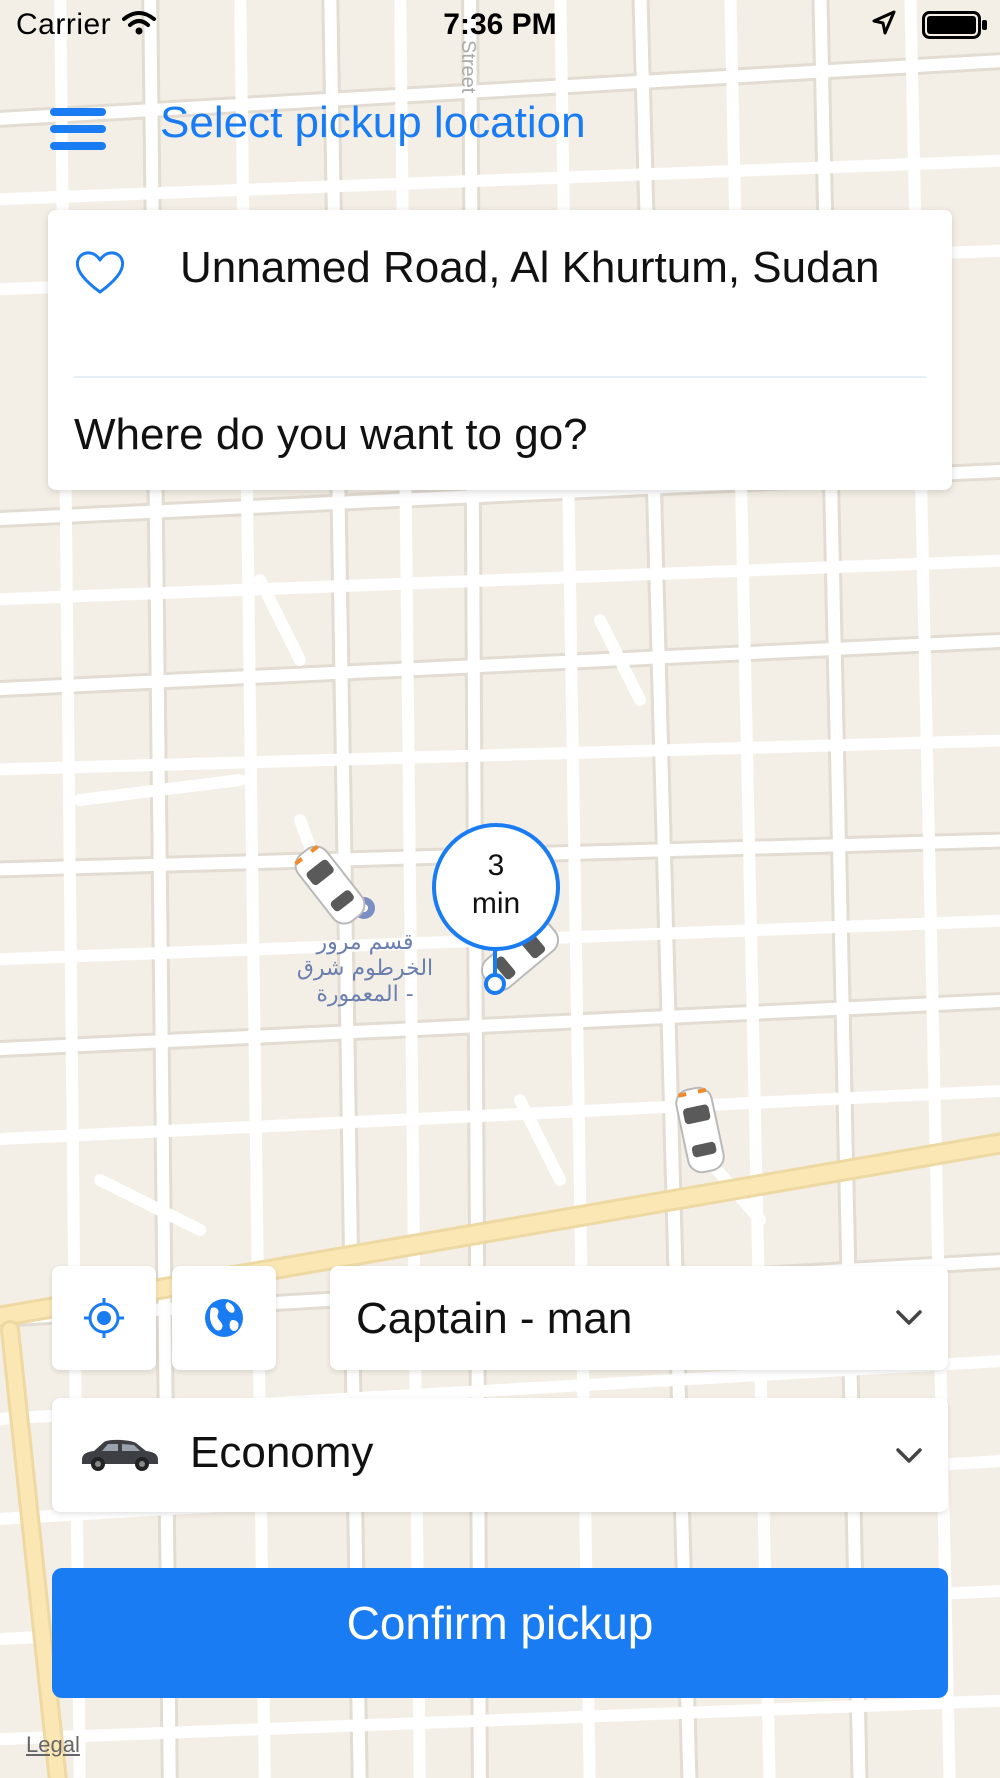  I want to click on poi-label-line: الخرطوم شرق, so click(365, 968).